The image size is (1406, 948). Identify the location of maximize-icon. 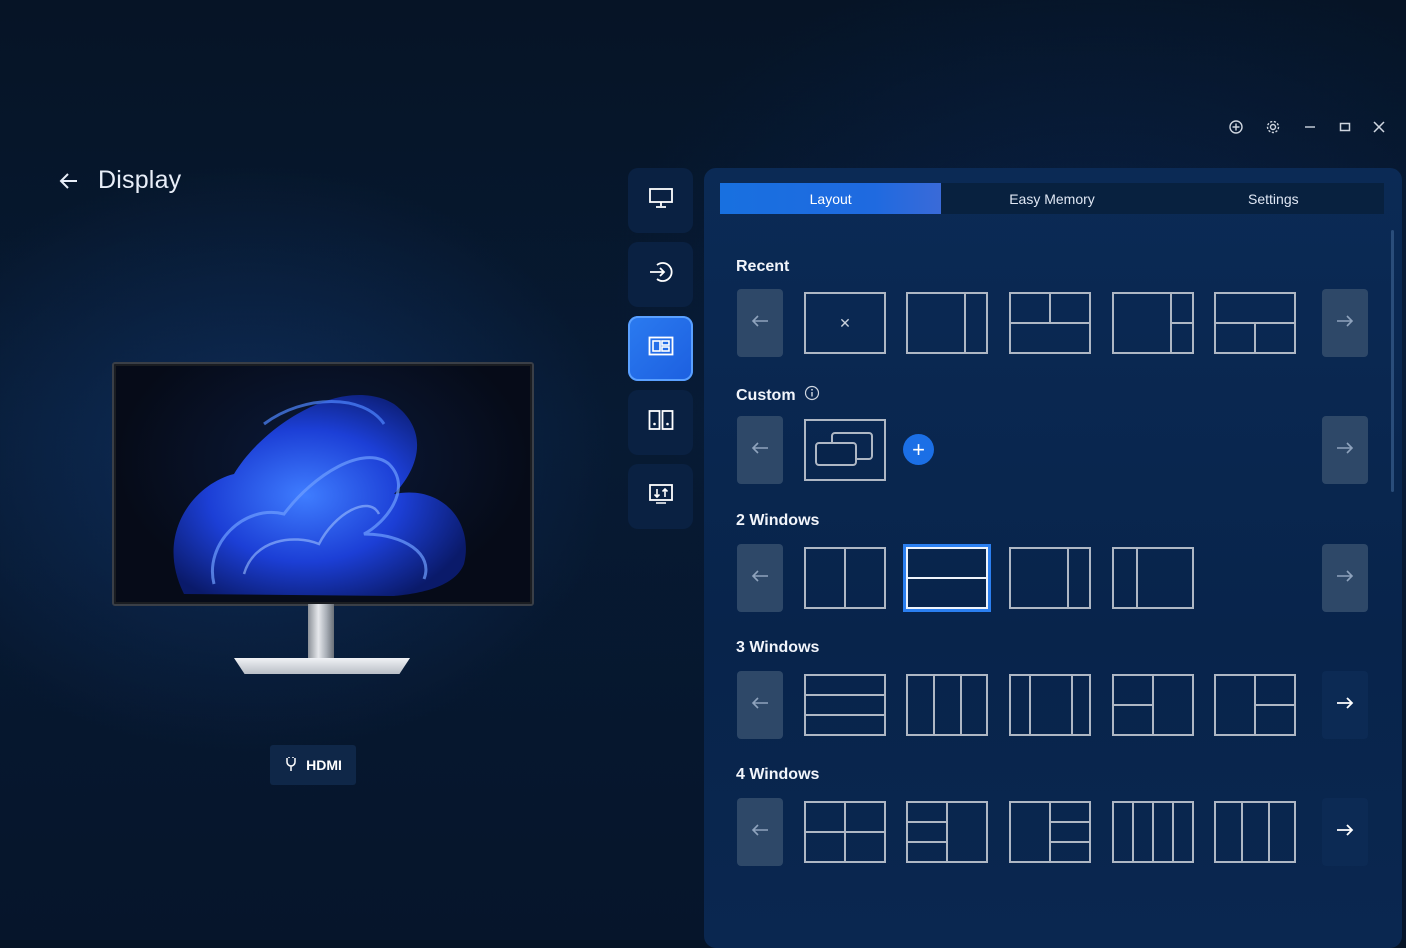
(1345, 127).